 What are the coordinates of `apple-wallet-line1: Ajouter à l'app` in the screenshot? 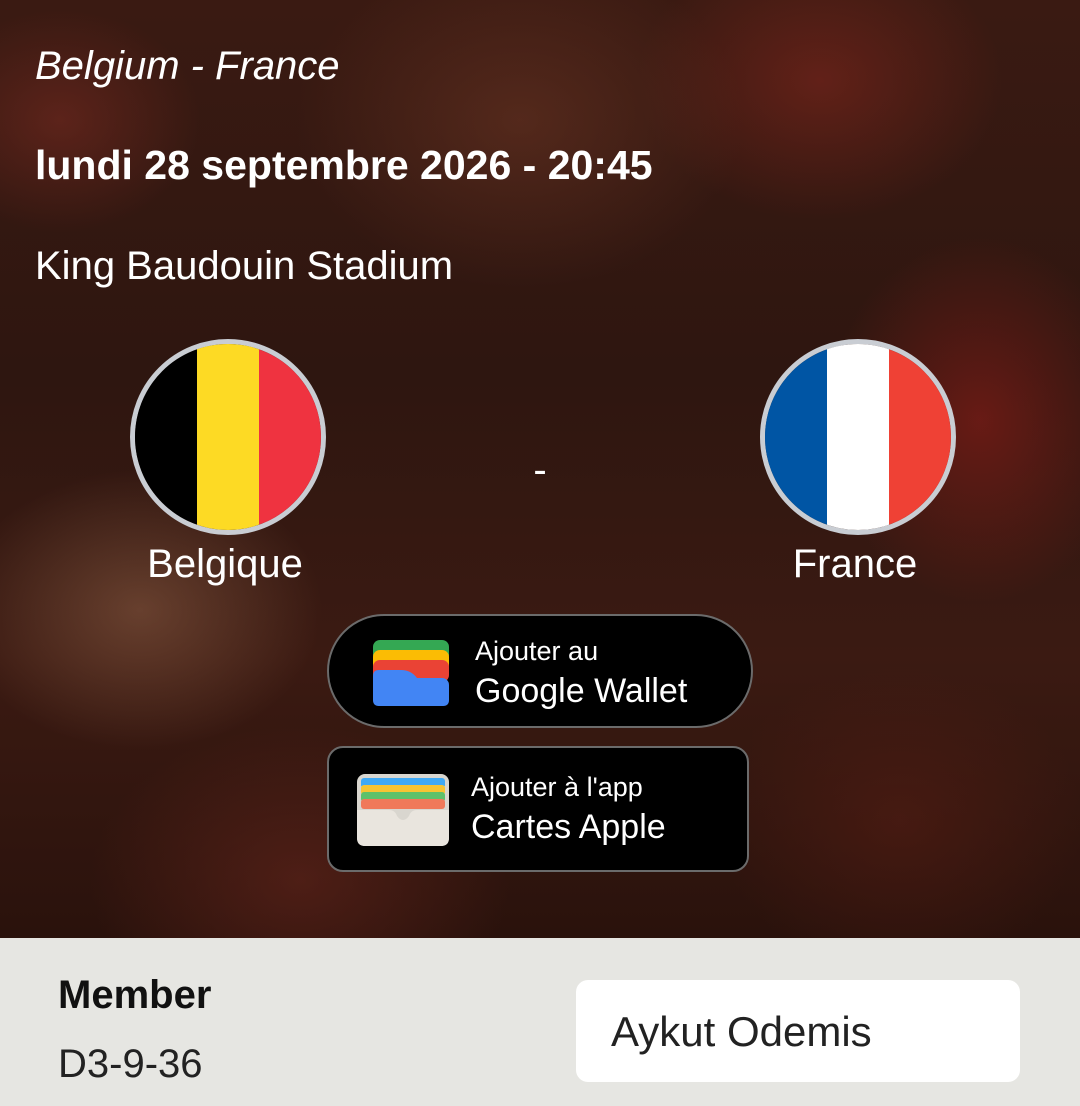 It's located at (557, 787).